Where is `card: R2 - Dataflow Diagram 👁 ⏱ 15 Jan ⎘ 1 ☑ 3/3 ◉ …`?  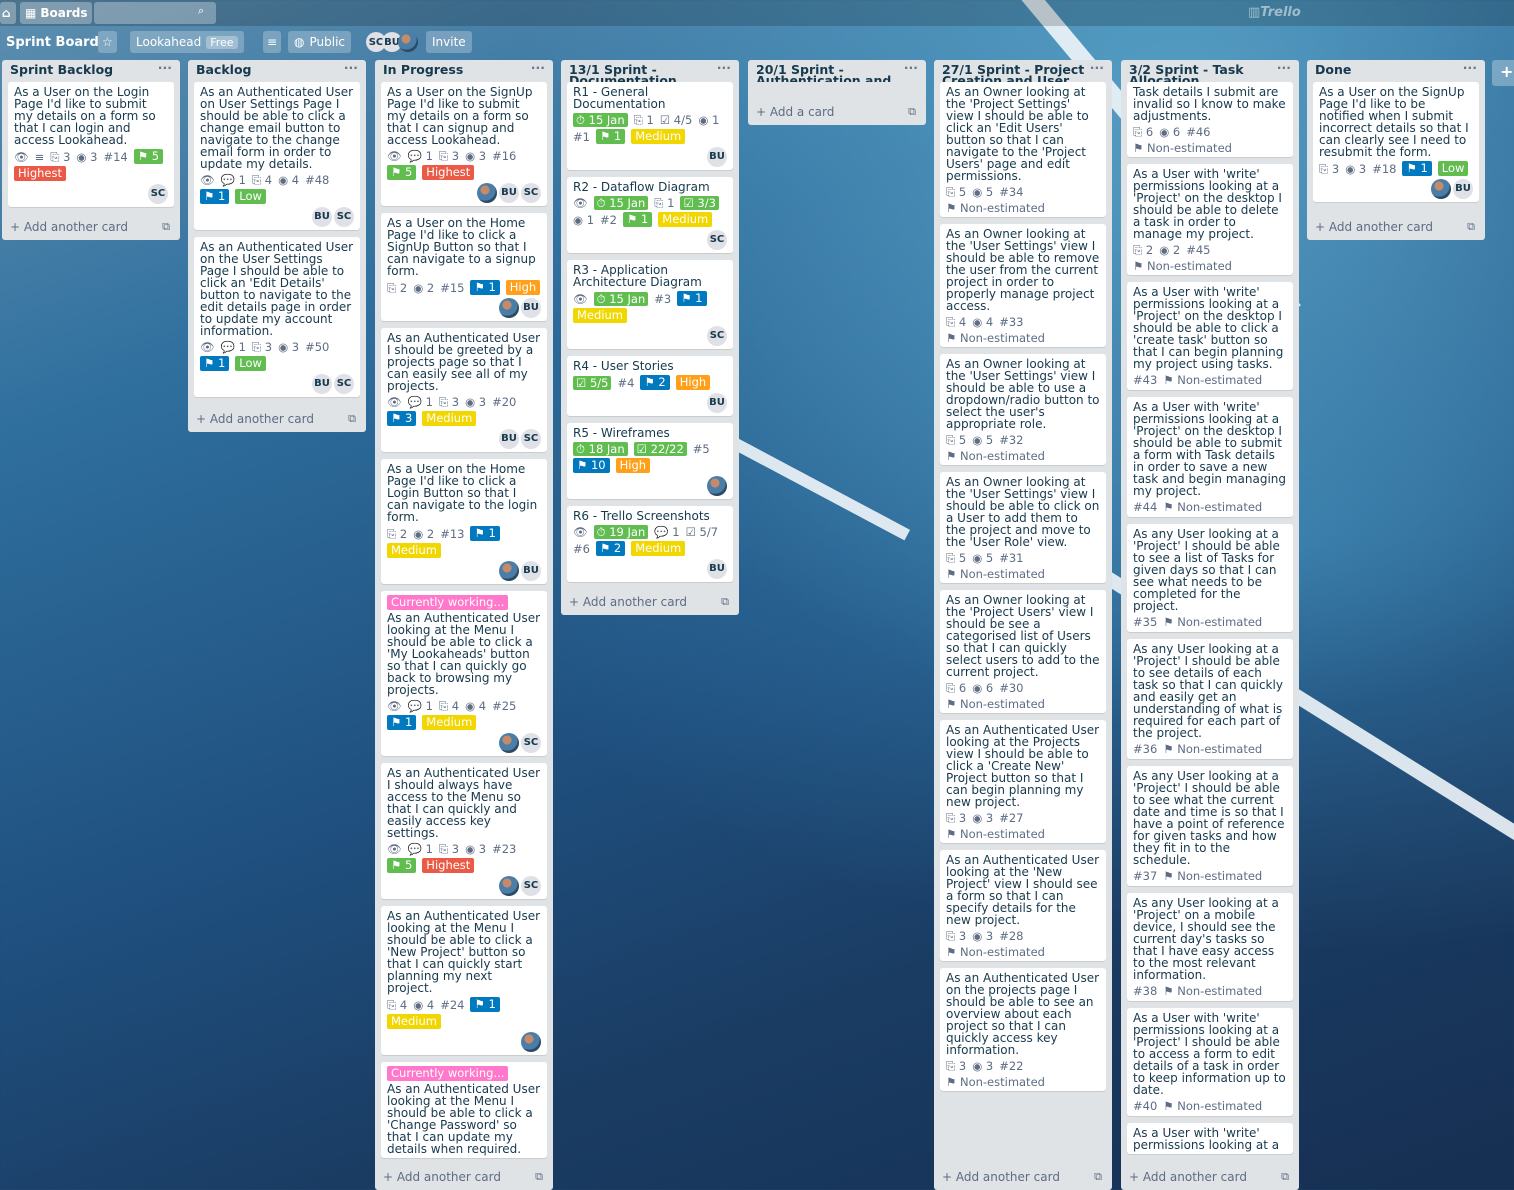
card: R2 - Dataflow Diagram 👁 ⏱ 15 Jan ⎘ 1 ☑ 3/3 ◉ … is located at coordinates (650, 215).